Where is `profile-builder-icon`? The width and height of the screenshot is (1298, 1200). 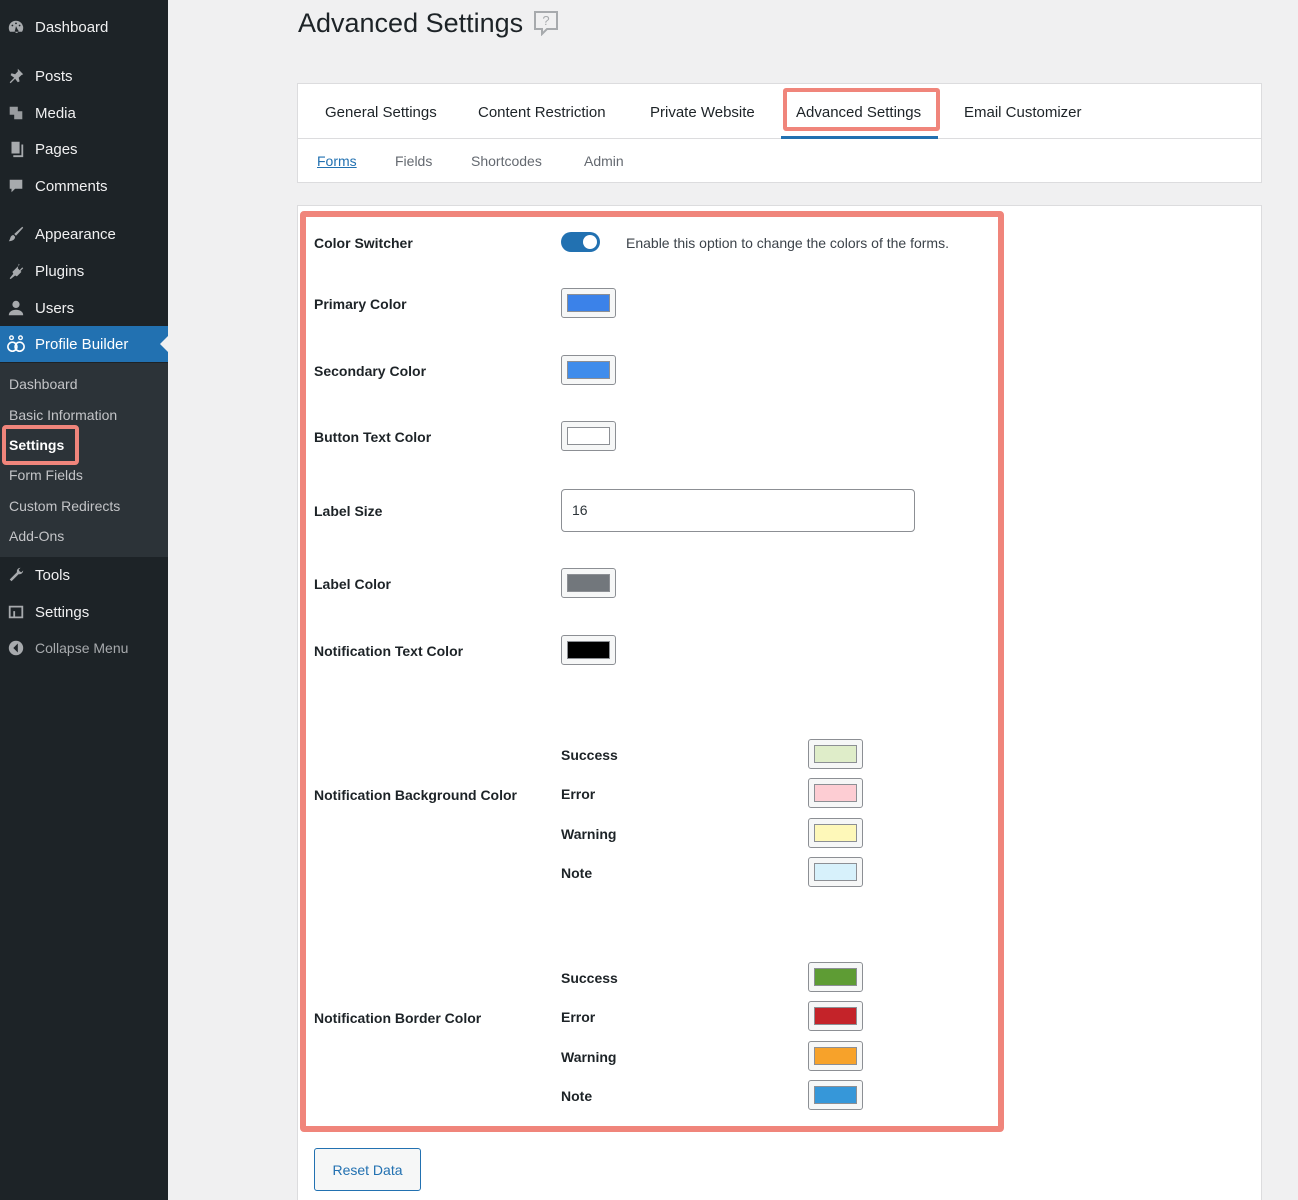
profile-builder-icon is located at coordinates (16, 344).